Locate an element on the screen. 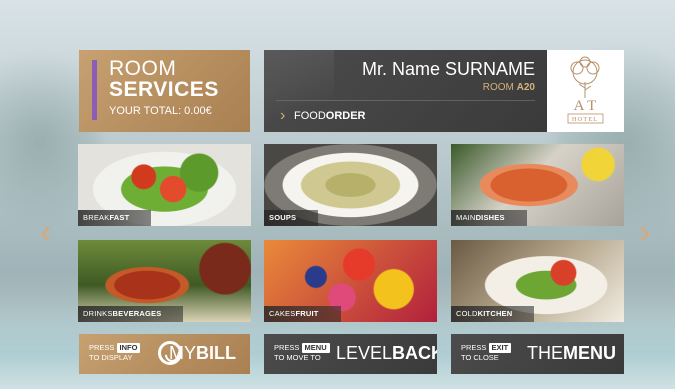 The width and height of the screenshot is (675, 389). press-exit-hint: PRESS EXIT TO CLOSE is located at coordinates (486, 353).